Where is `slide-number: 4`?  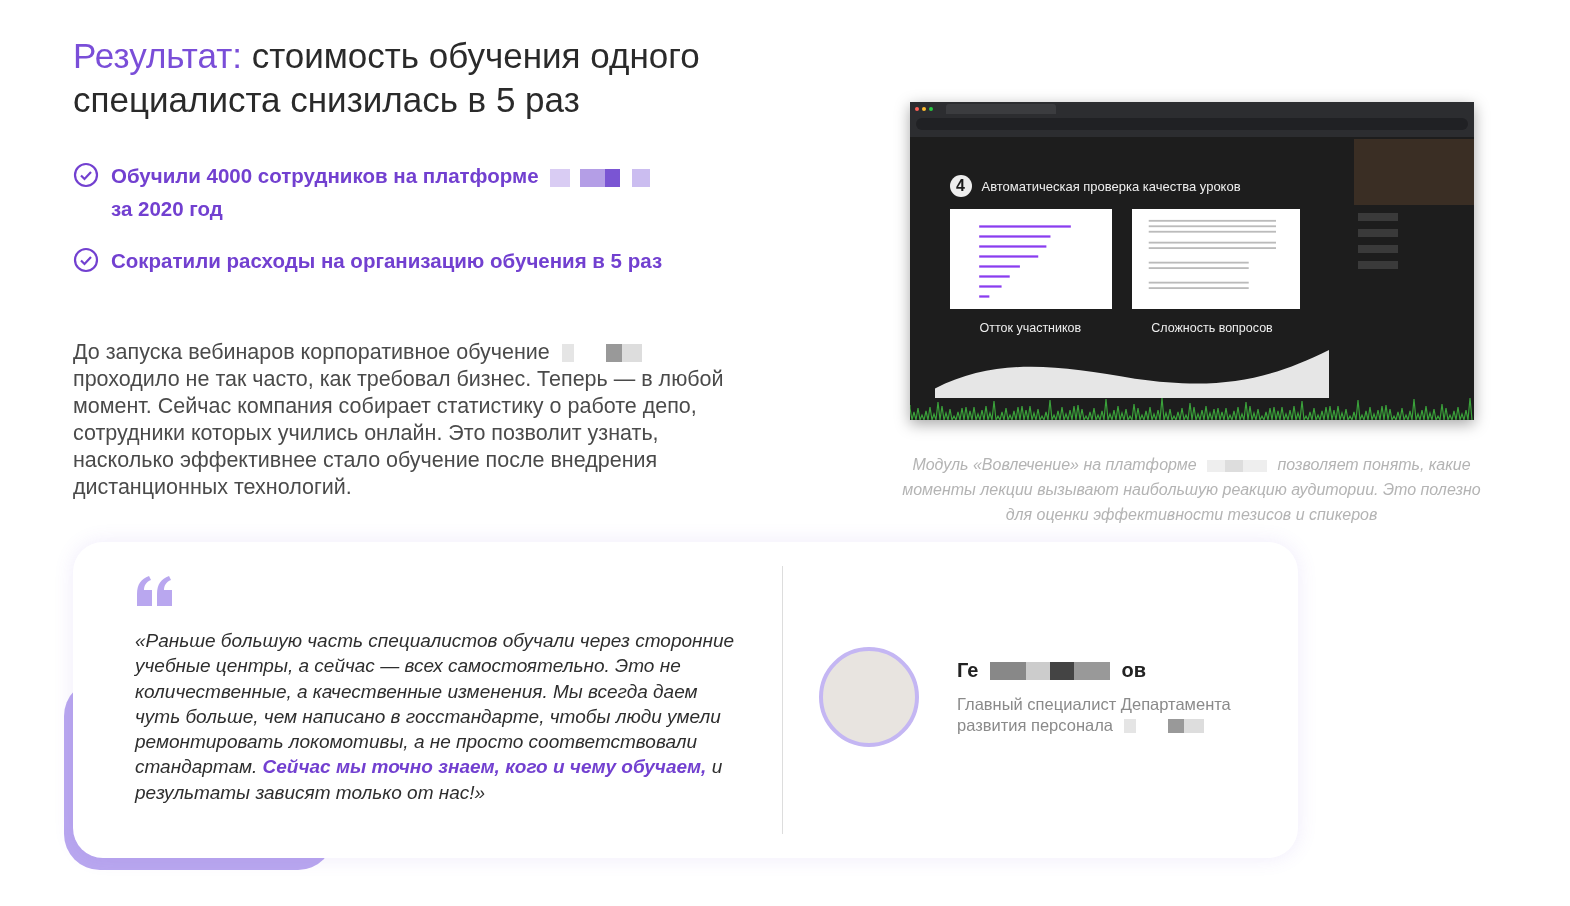
slide-number: 4 is located at coordinates (960, 186).